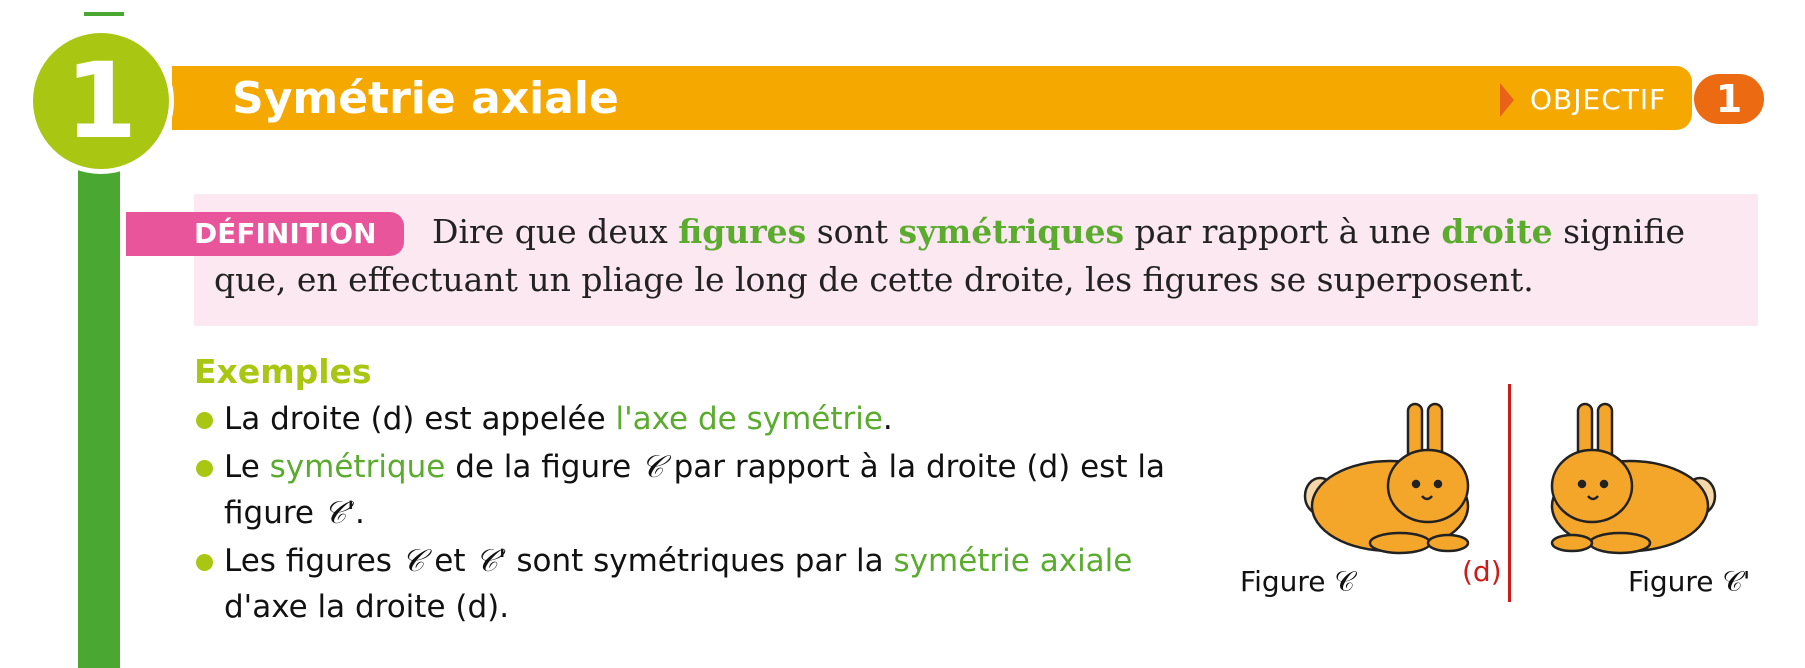 The image size is (1805, 668). What do you see at coordinates (1482, 571) in the screenshot?
I see `axis-label: (d)` at bounding box center [1482, 571].